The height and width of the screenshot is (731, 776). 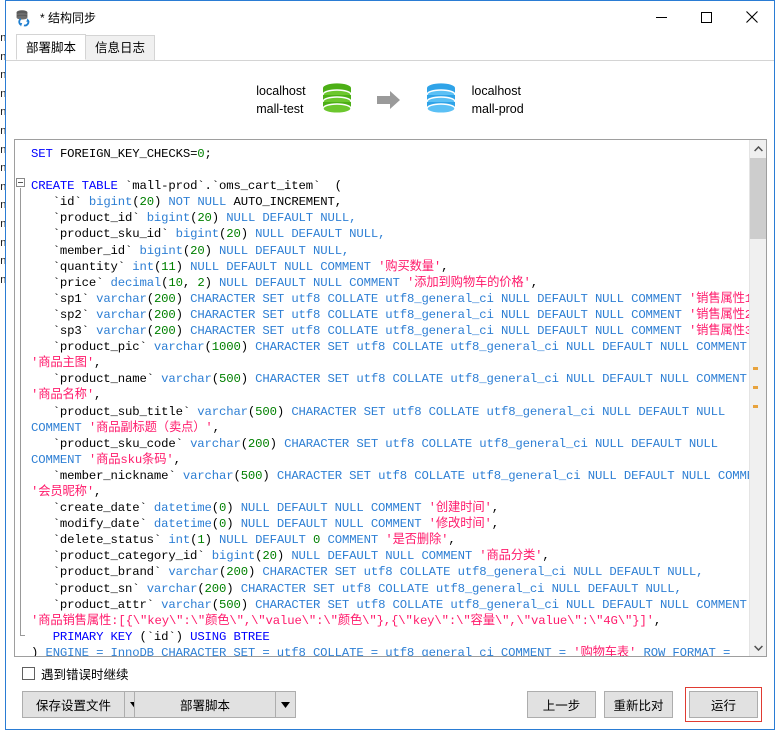 I want to click on source-db-host: localhost, so click(x=281, y=90).